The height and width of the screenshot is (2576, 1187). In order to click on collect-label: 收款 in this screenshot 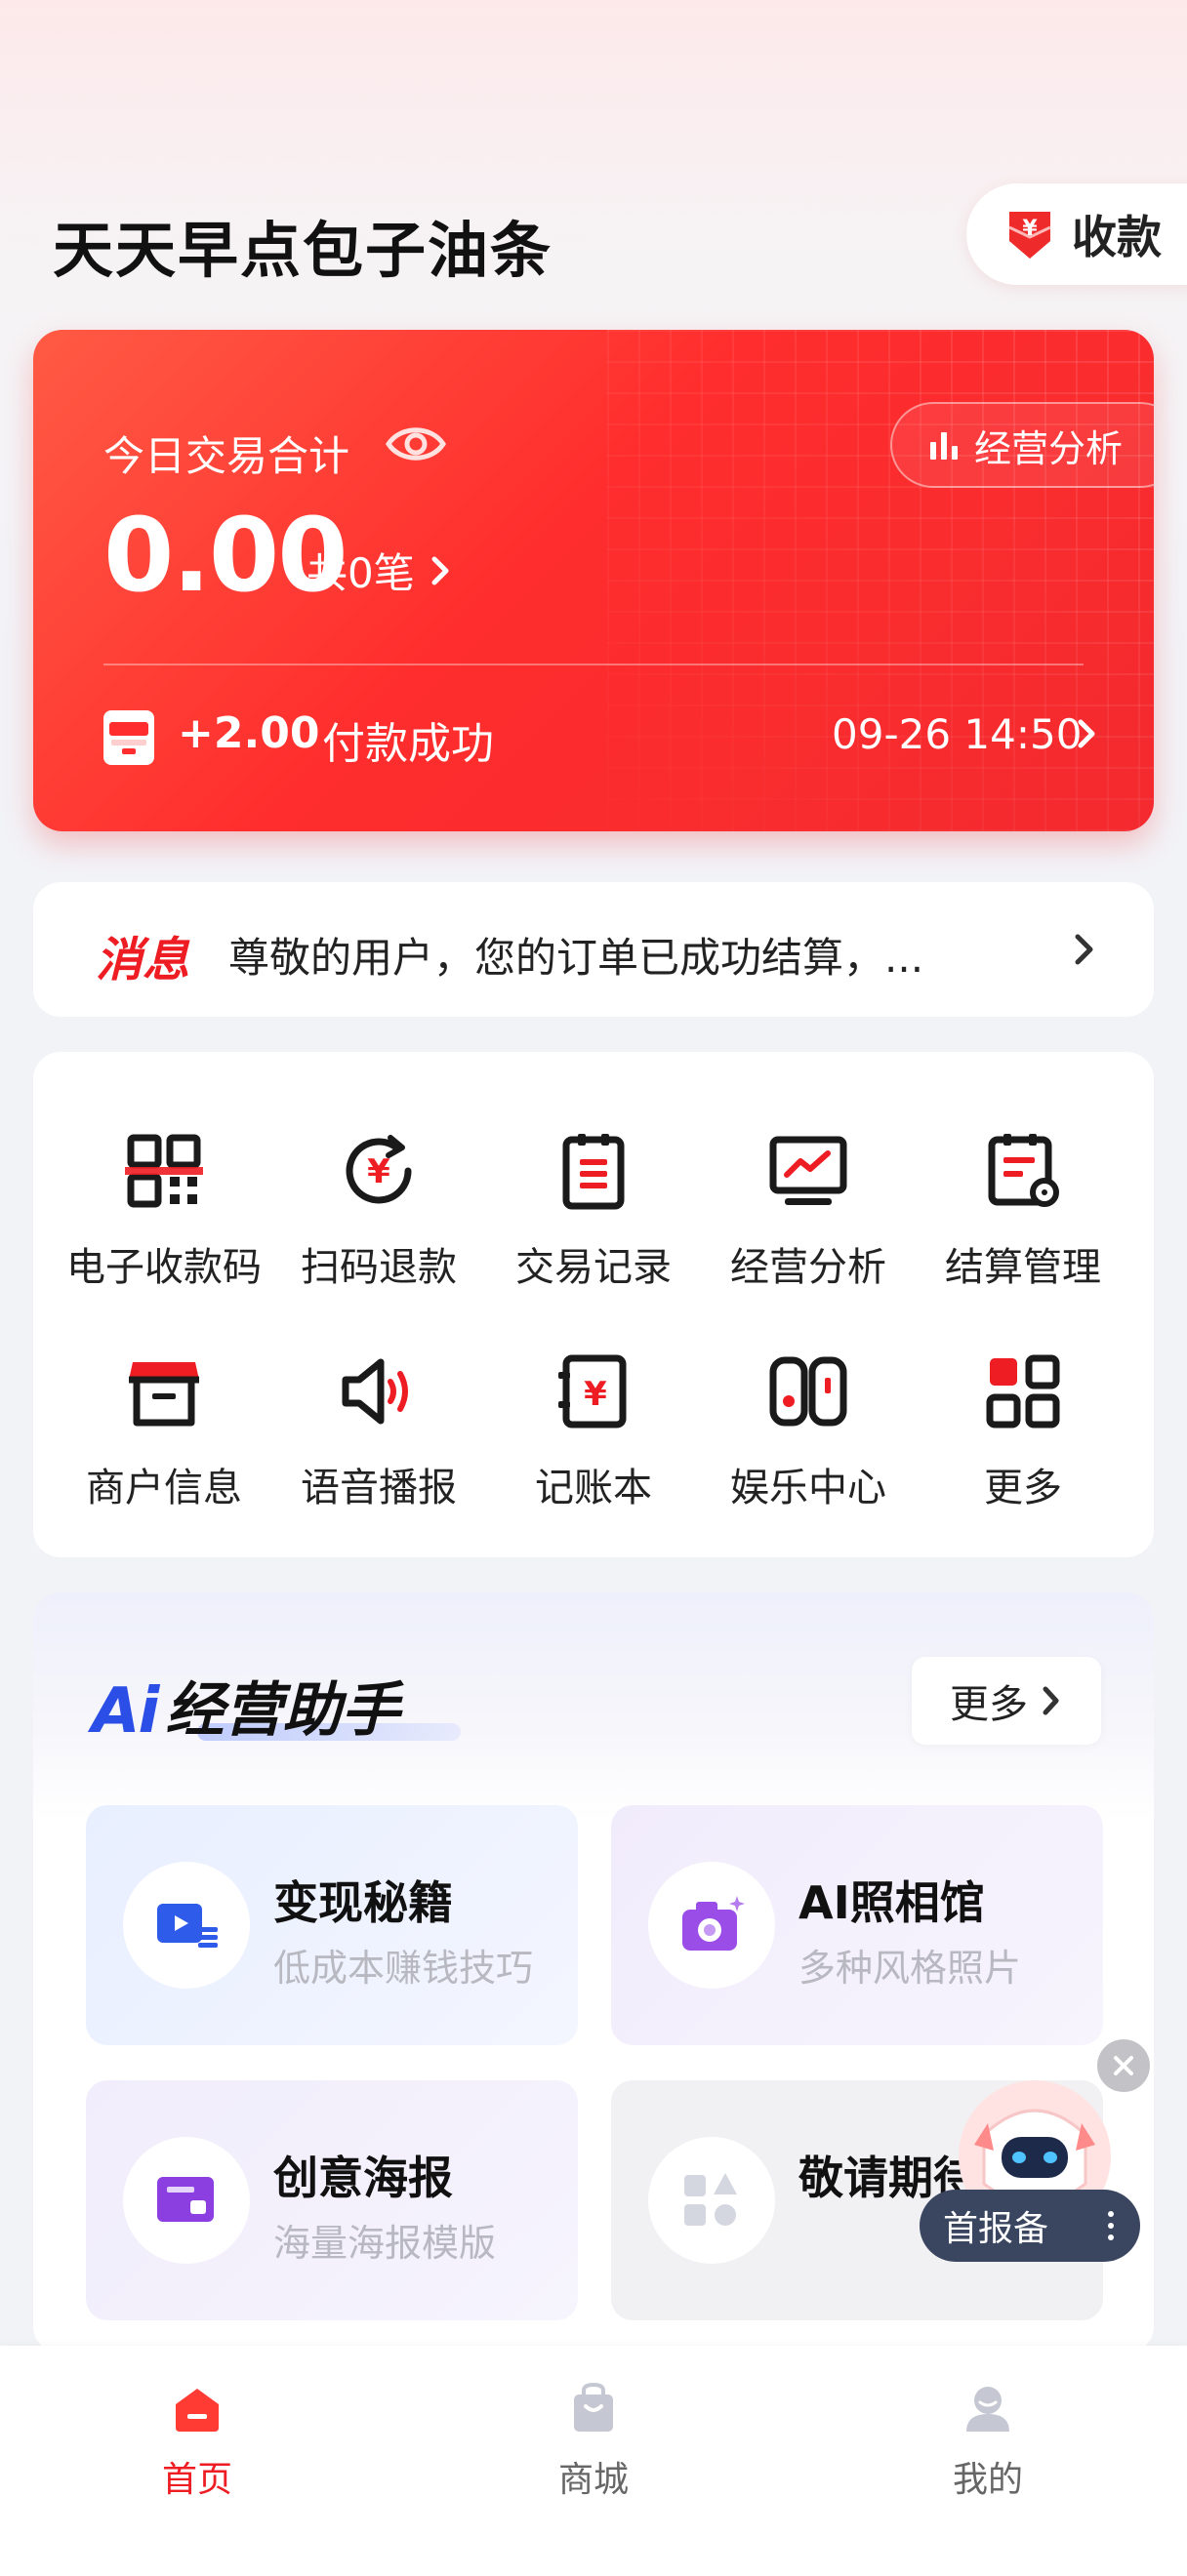, I will do `click(1117, 237)`.